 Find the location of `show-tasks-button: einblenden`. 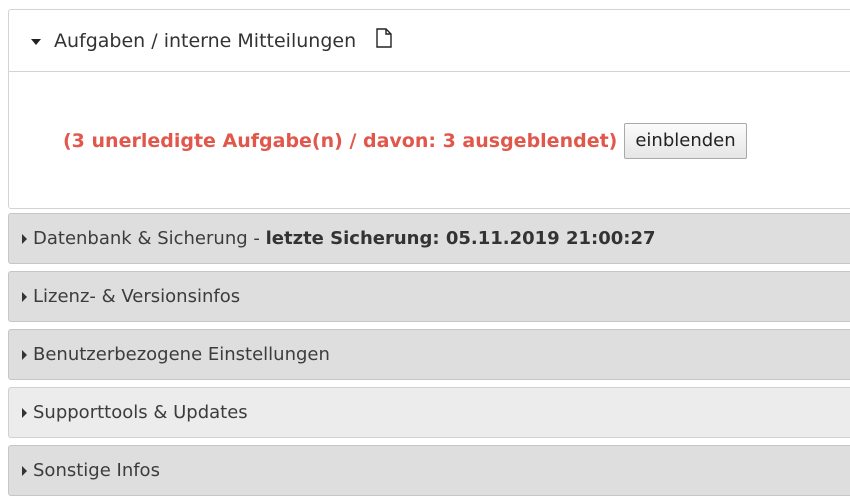

show-tasks-button: einblenden is located at coordinates (685, 140).